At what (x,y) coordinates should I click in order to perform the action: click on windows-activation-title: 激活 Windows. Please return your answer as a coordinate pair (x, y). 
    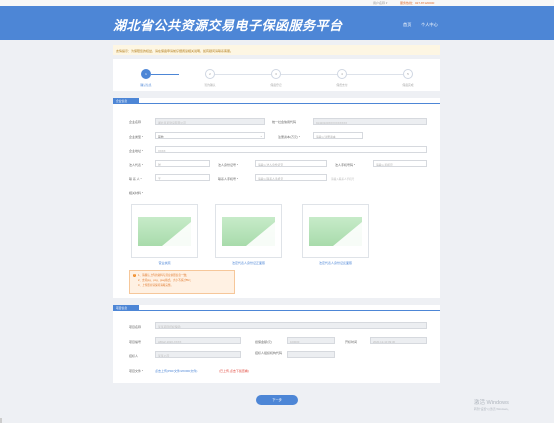
    Looking at the image, I should click on (491, 403).